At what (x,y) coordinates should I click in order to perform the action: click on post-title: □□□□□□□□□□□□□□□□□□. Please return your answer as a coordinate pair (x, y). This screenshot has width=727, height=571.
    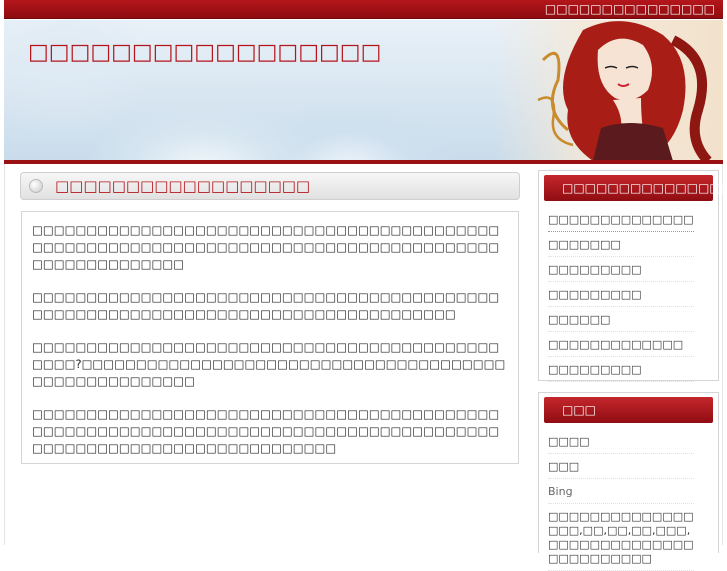
    Looking at the image, I should click on (182, 186).